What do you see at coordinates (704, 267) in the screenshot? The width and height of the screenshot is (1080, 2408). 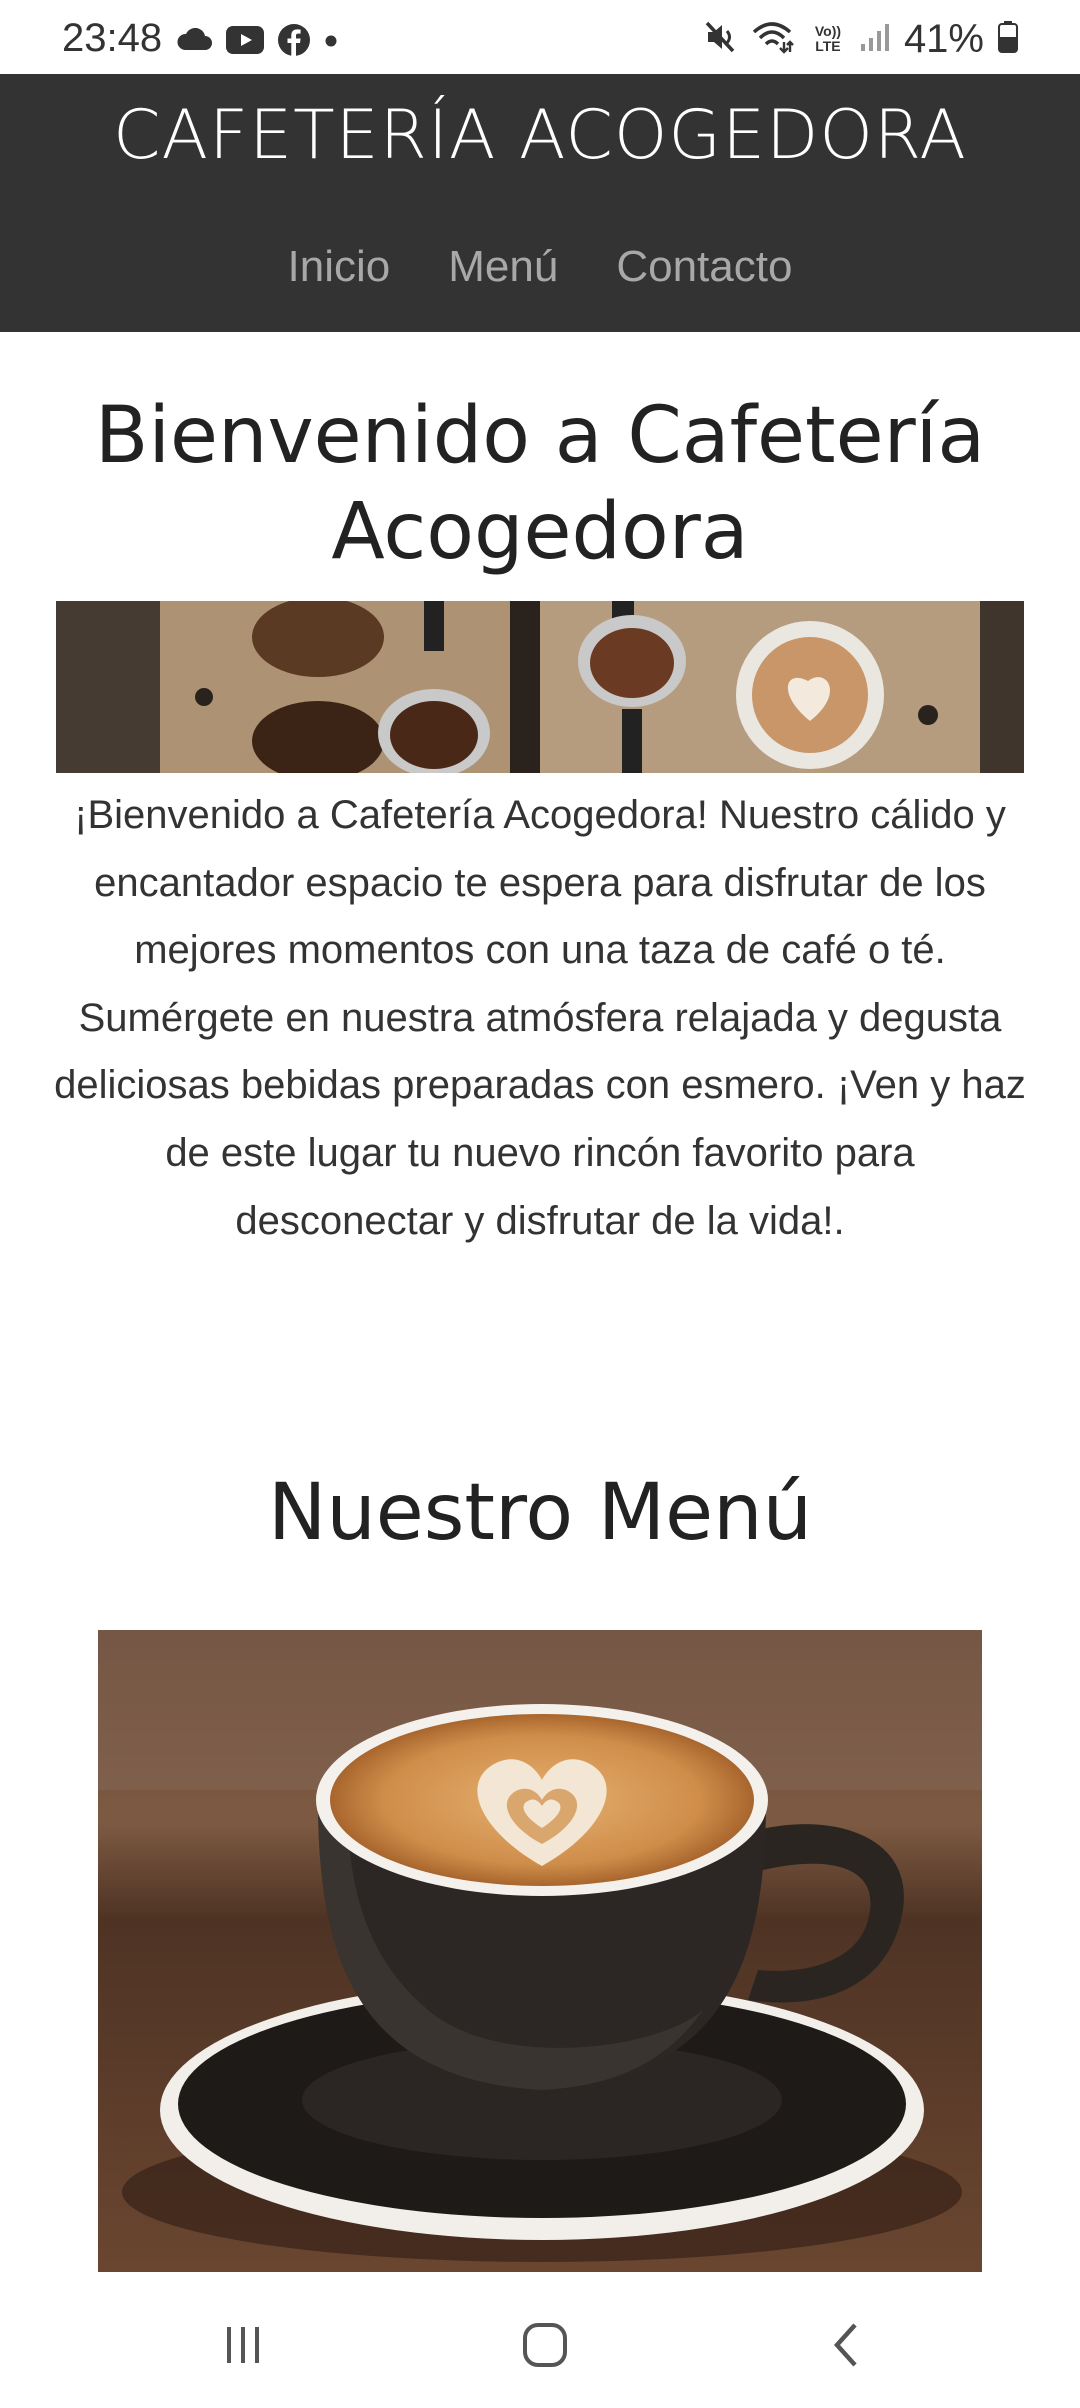 I see `nav-link-contacto: Contacto` at bounding box center [704, 267].